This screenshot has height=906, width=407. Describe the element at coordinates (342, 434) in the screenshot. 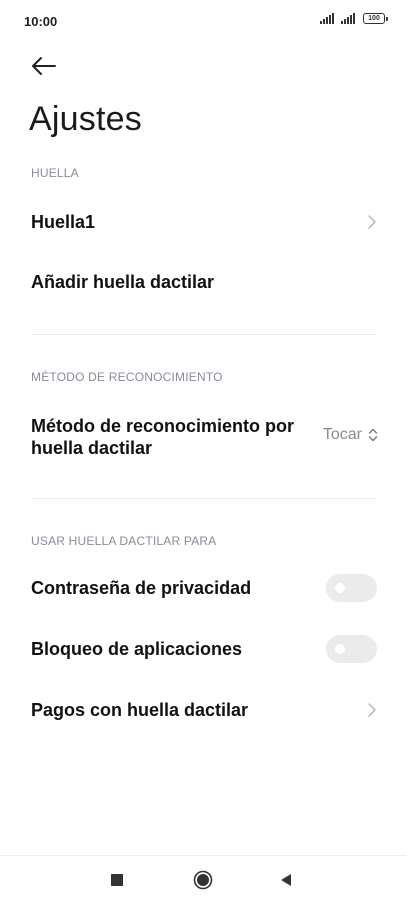

I see `recognition-method-value-text: Tocar` at that location.